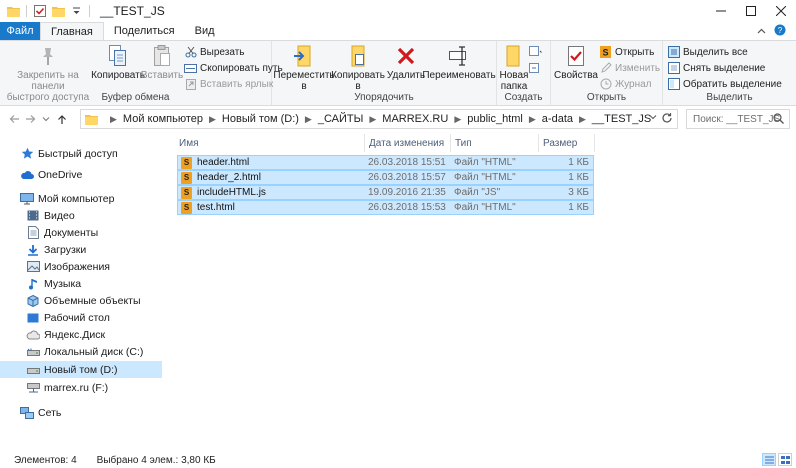  Describe the element at coordinates (81, 283) in the screenshot. I see `sidebar-item-music: Музыка` at that location.